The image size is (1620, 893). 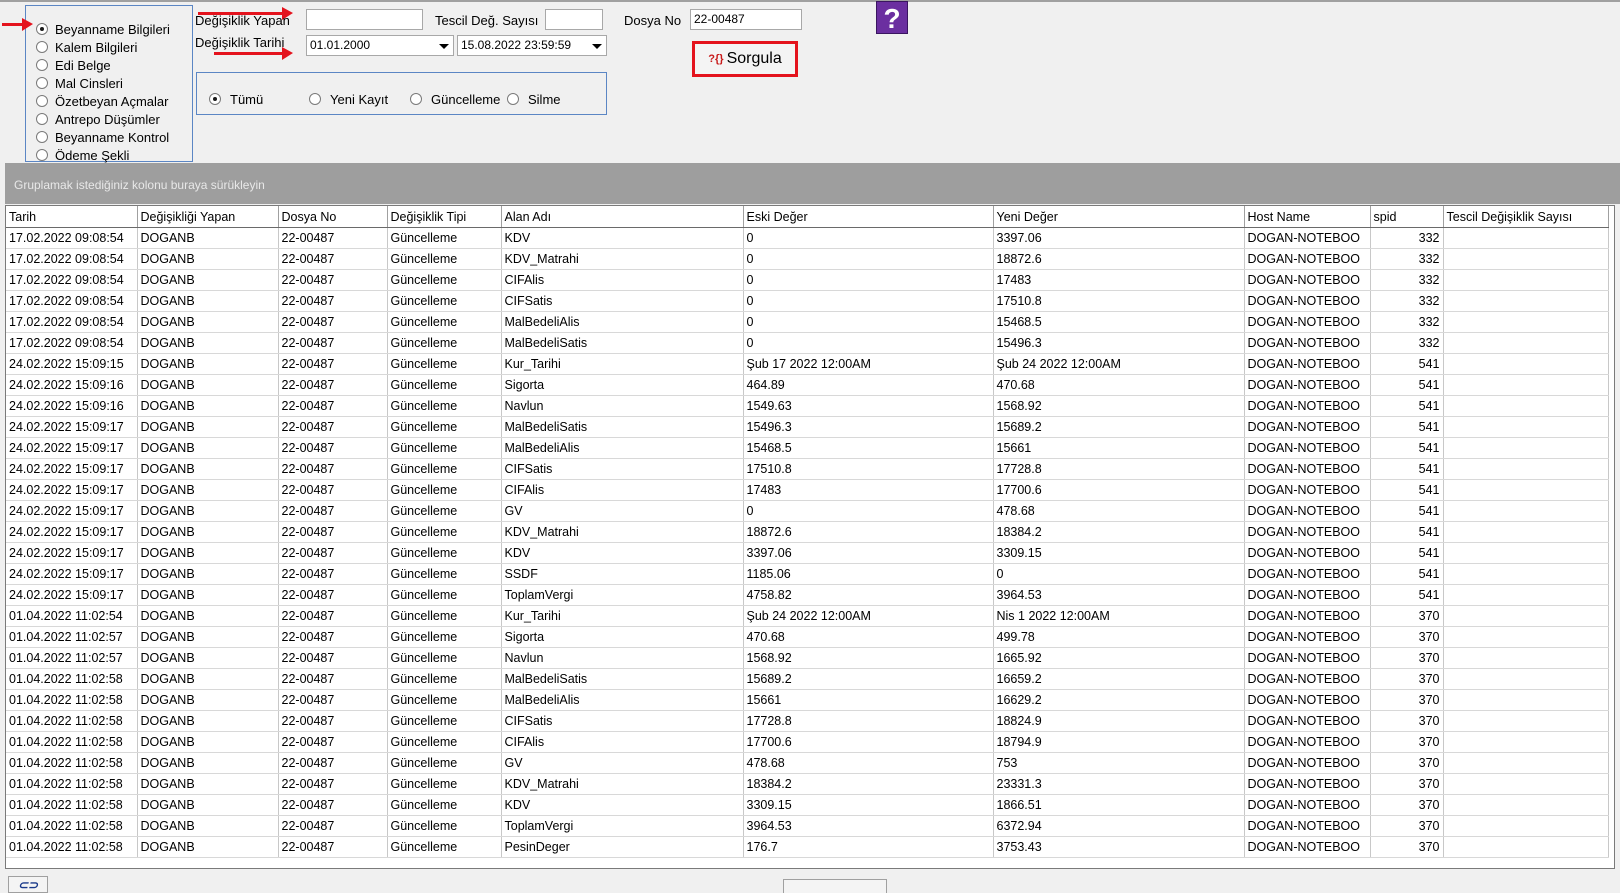 I want to click on column-header: Eski Değer, so click(x=868, y=217).